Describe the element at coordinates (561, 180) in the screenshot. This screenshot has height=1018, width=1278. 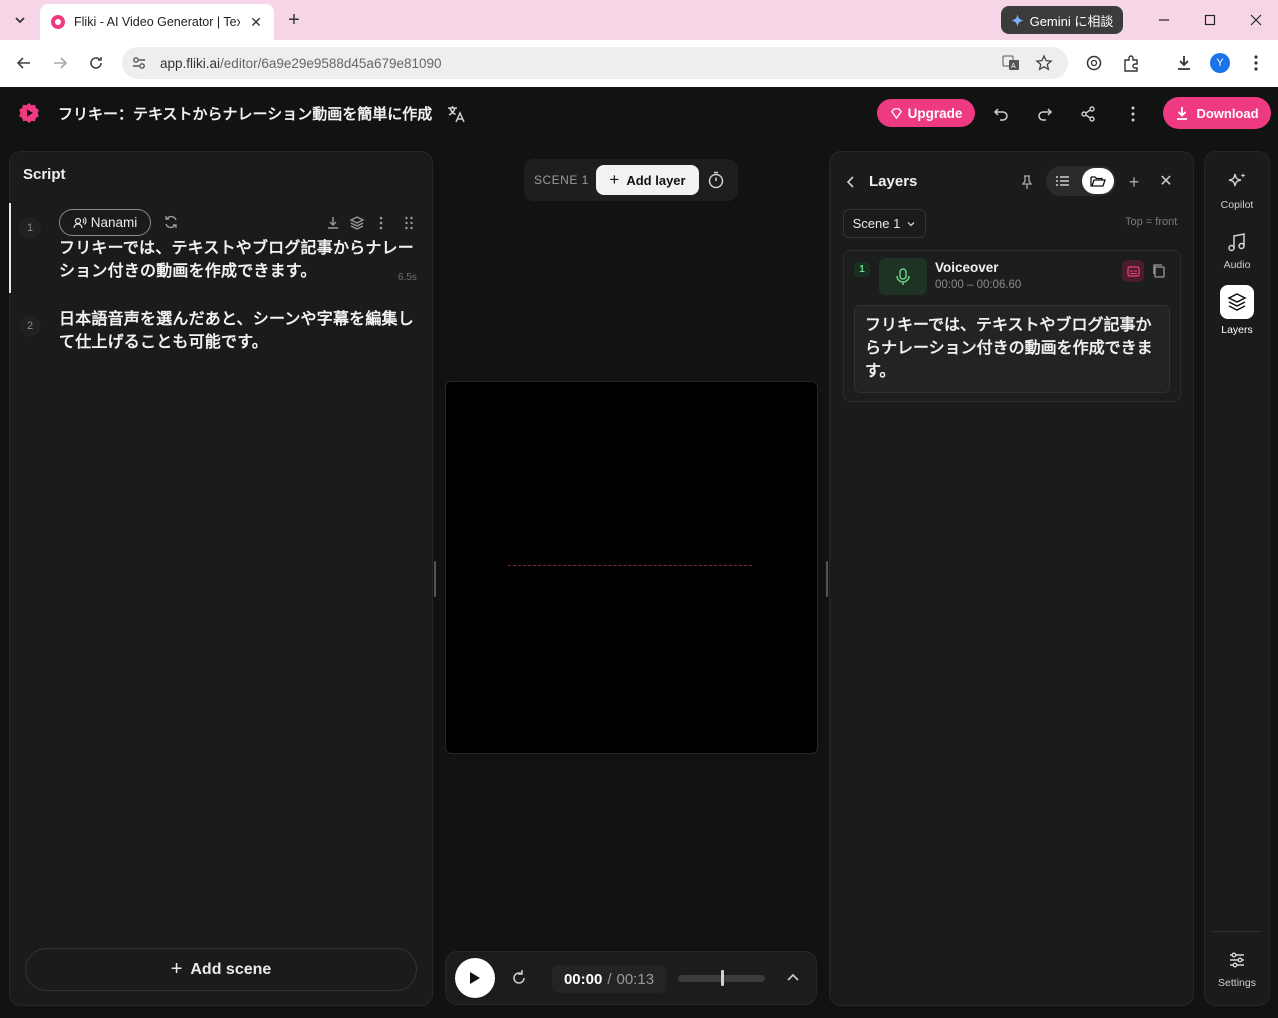
I see `scene-label: SCENE 1` at that location.